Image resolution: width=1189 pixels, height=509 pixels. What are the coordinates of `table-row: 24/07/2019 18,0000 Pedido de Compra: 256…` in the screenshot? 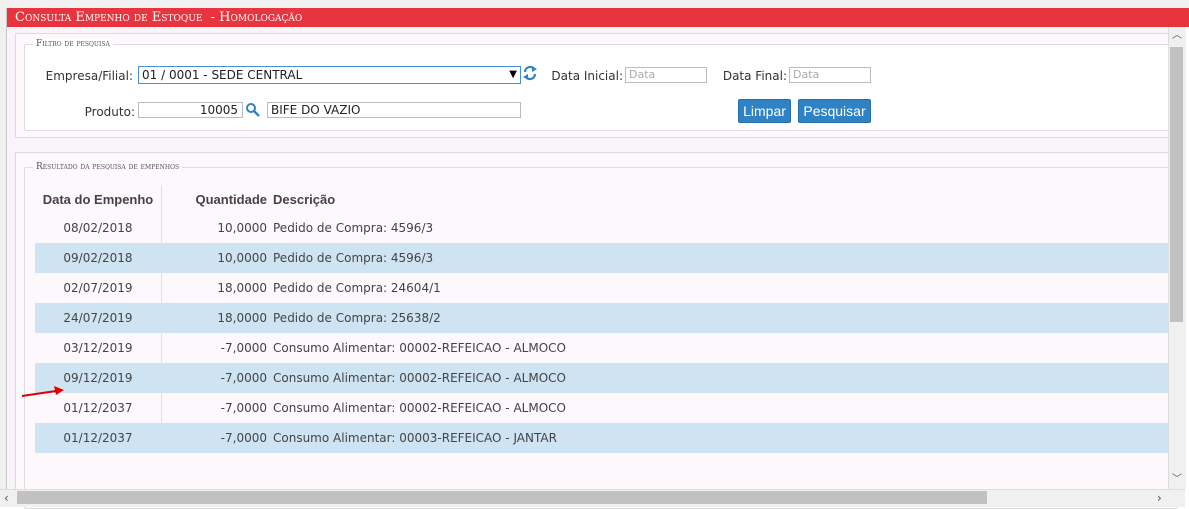 It's located at (606, 318).